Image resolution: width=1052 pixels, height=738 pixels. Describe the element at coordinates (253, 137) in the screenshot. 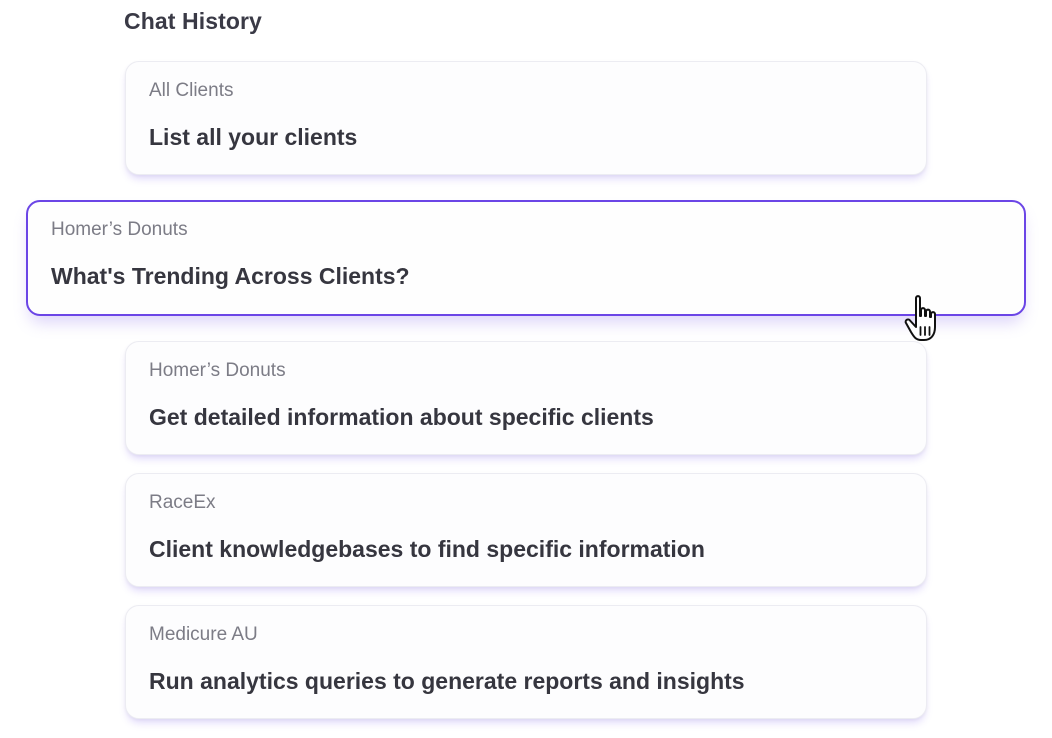

I see `chat-title: List all your clients` at that location.